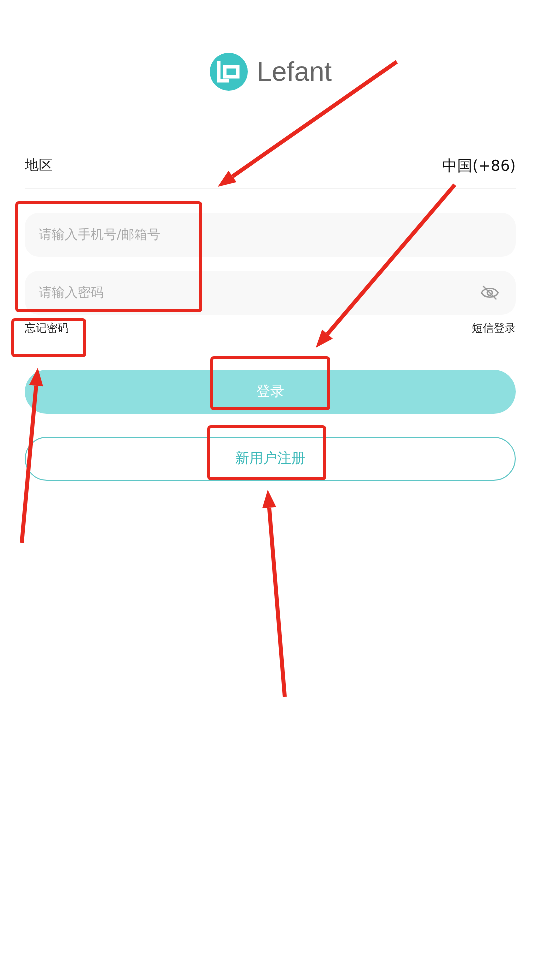 Image resolution: width=545 pixels, height=956 pixels. What do you see at coordinates (270, 235) in the screenshot?
I see `account-field: 请输入手机号/邮箱号` at bounding box center [270, 235].